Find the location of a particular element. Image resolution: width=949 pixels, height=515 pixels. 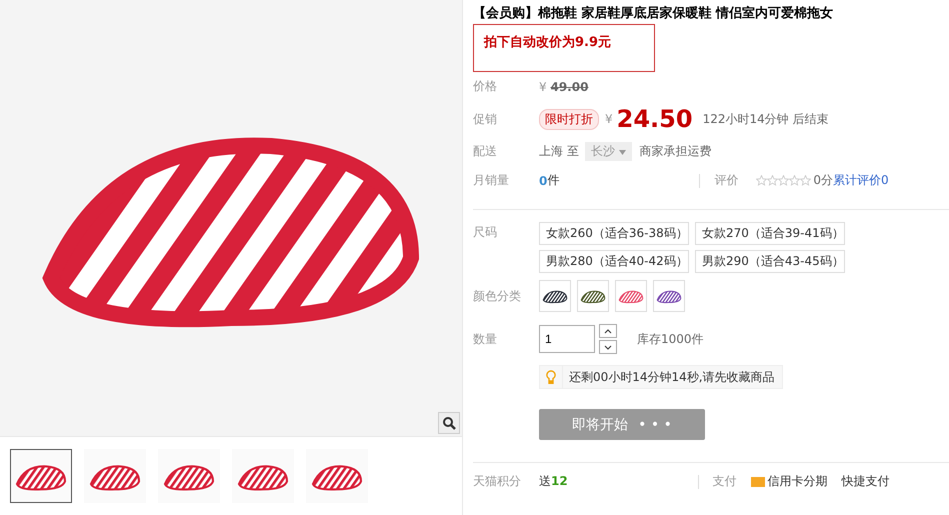

product-title: 【会员购】棉拖鞋 家居鞋厚底居家保暖鞋 情侣室内可爱棉拖女 is located at coordinates (653, 13).